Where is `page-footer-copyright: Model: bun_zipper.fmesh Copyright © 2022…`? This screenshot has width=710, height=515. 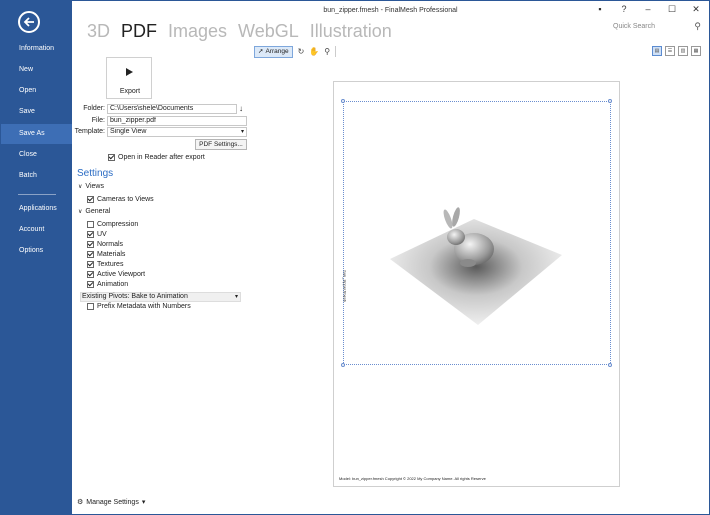 page-footer-copyright: Model: bun_zipper.fmesh Copyright © 2022… is located at coordinates (412, 478).